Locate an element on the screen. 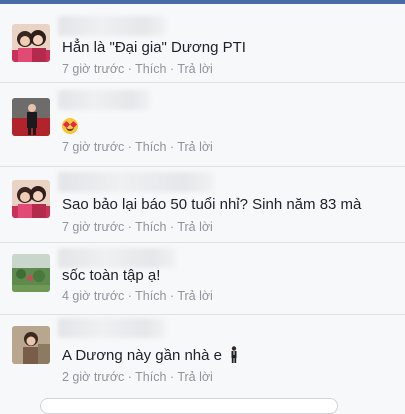  man-in-suit-emoji-icon is located at coordinates (234, 354).